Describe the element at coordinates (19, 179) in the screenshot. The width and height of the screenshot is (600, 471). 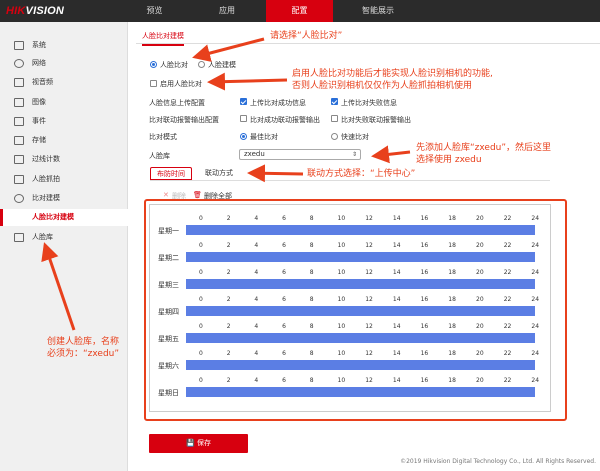
I see `face-icon` at that location.